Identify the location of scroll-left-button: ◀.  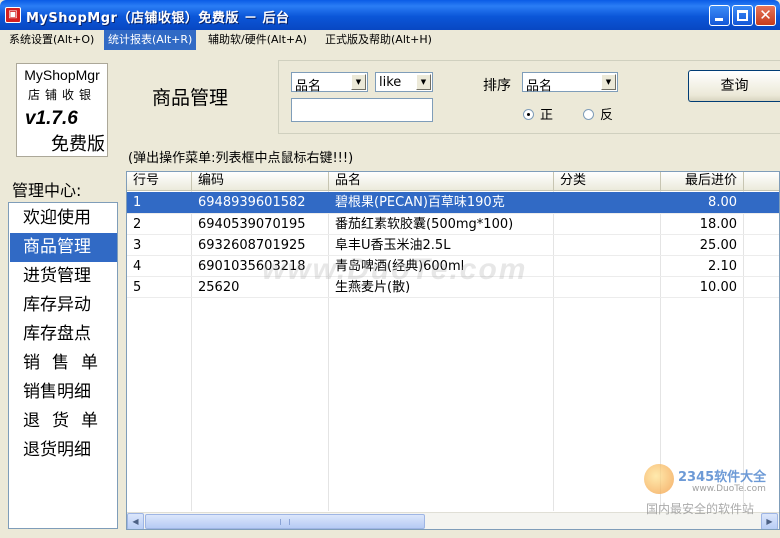
(135, 521).